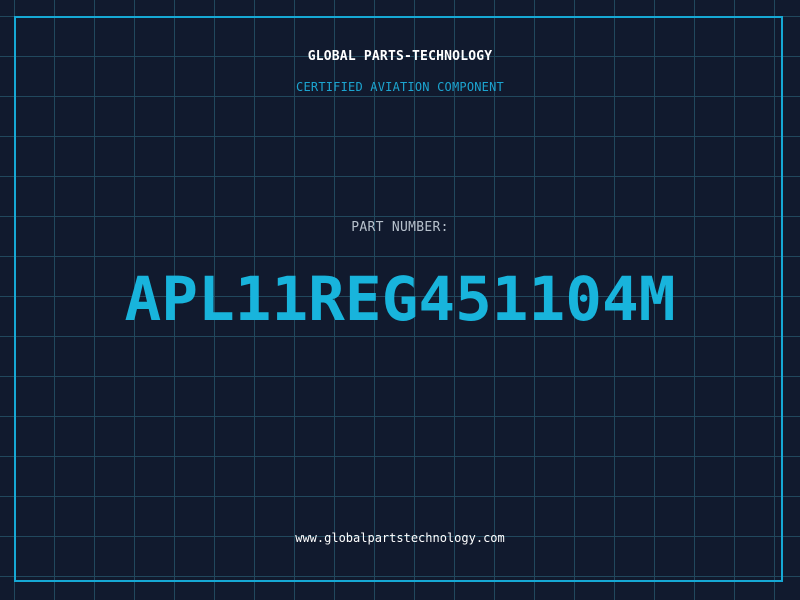 The width and height of the screenshot is (800, 600). What do you see at coordinates (400, 87) in the screenshot?
I see `certification-subtitle: CERTIFIED AVIATION COMPONENT` at bounding box center [400, 87].